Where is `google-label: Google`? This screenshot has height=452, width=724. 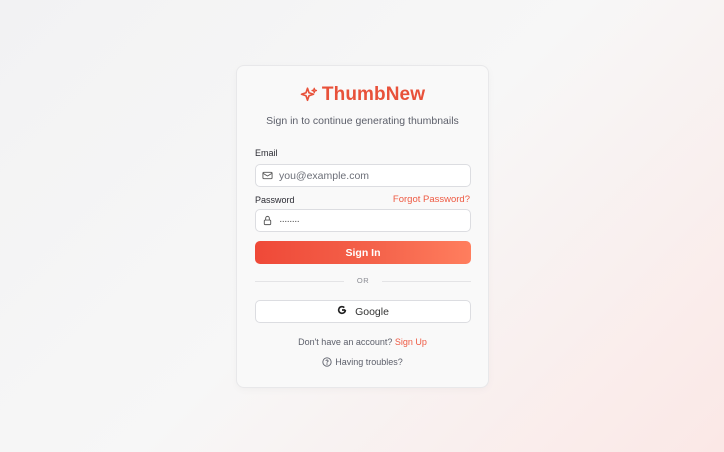
google-label: Google is located at coordinates (372, 311).